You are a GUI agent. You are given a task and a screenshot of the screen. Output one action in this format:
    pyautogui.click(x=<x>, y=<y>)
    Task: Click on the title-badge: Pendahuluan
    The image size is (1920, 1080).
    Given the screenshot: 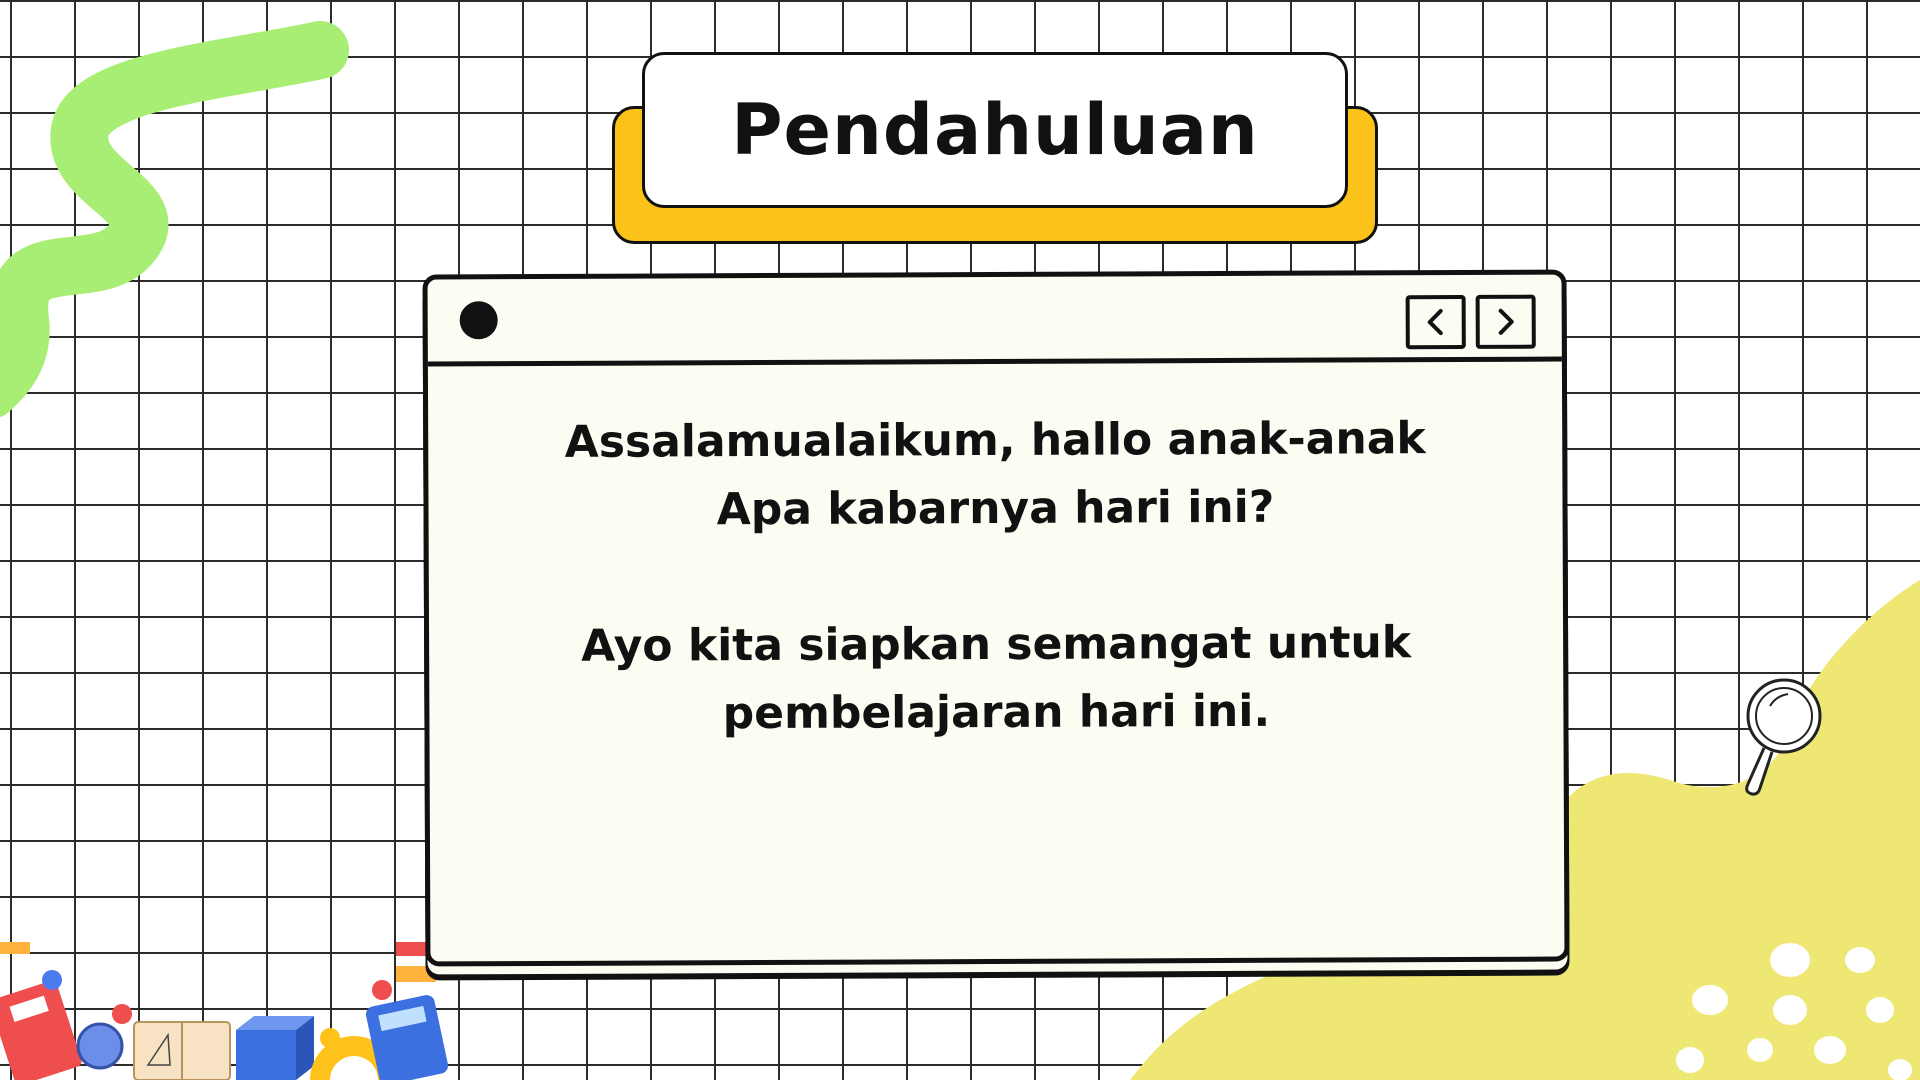 What is the action you would take?
    pyautogui.click(x=995, y=130)
    